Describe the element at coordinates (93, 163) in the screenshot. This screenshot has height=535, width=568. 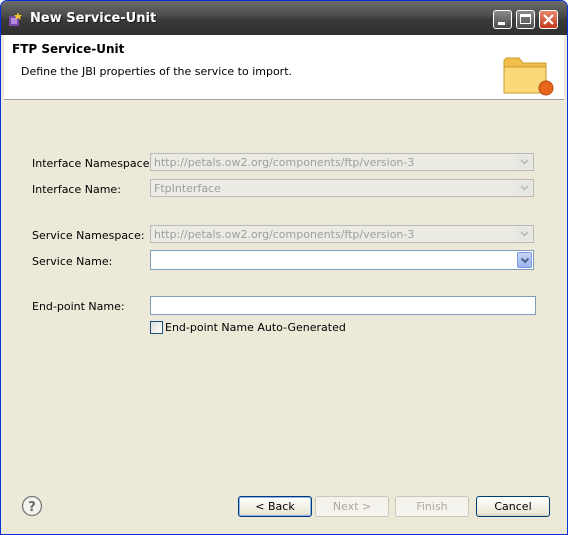
I see `interface-namespace-label: Interface Namespace:` at that location.